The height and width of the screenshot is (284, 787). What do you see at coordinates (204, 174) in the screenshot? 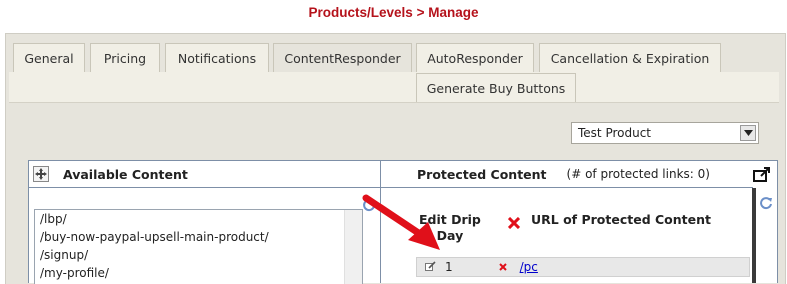
I see `available-content-header: Available Content` at bounding box center [204, 174].